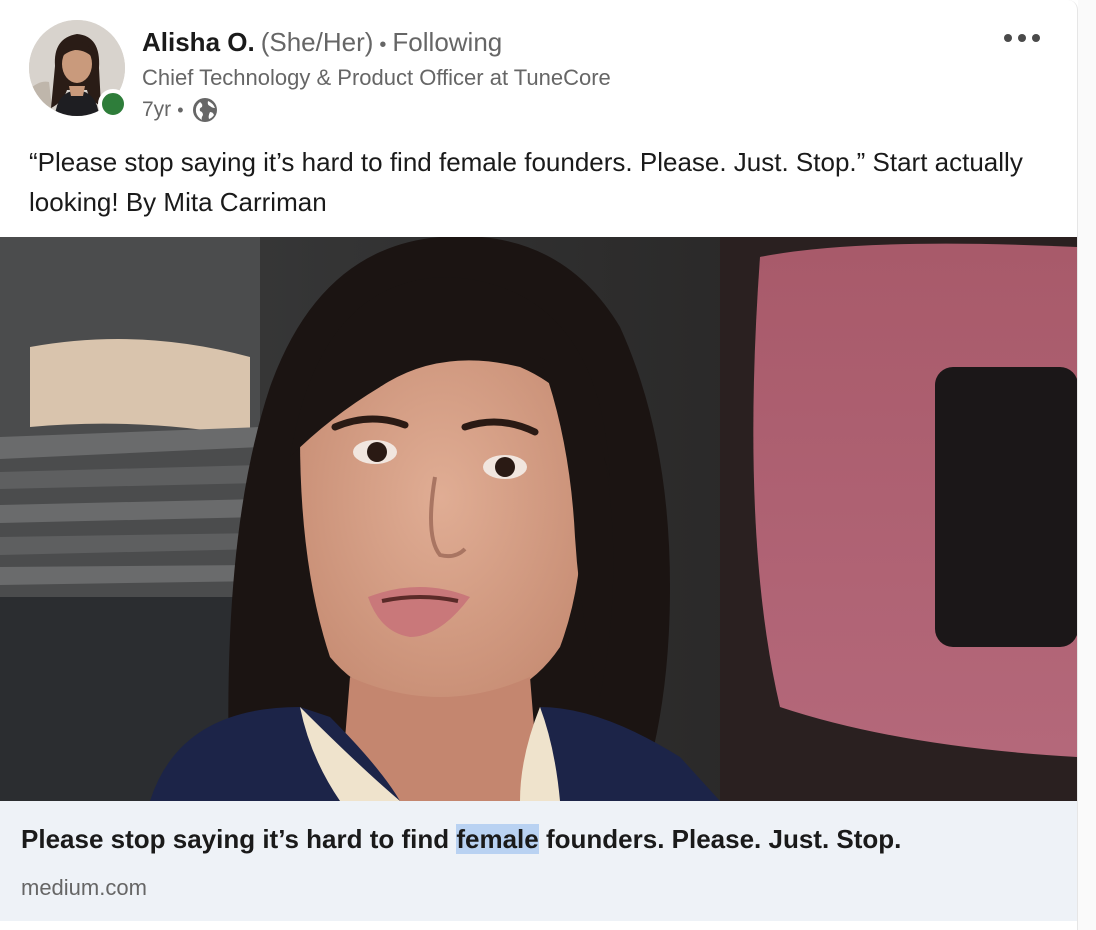 Image resolution: width=1096 pixels, height=930 pixels. Describe the element at coordinates (1087, 465) in the screenshot. I see `page-scroll-edge` at that location.